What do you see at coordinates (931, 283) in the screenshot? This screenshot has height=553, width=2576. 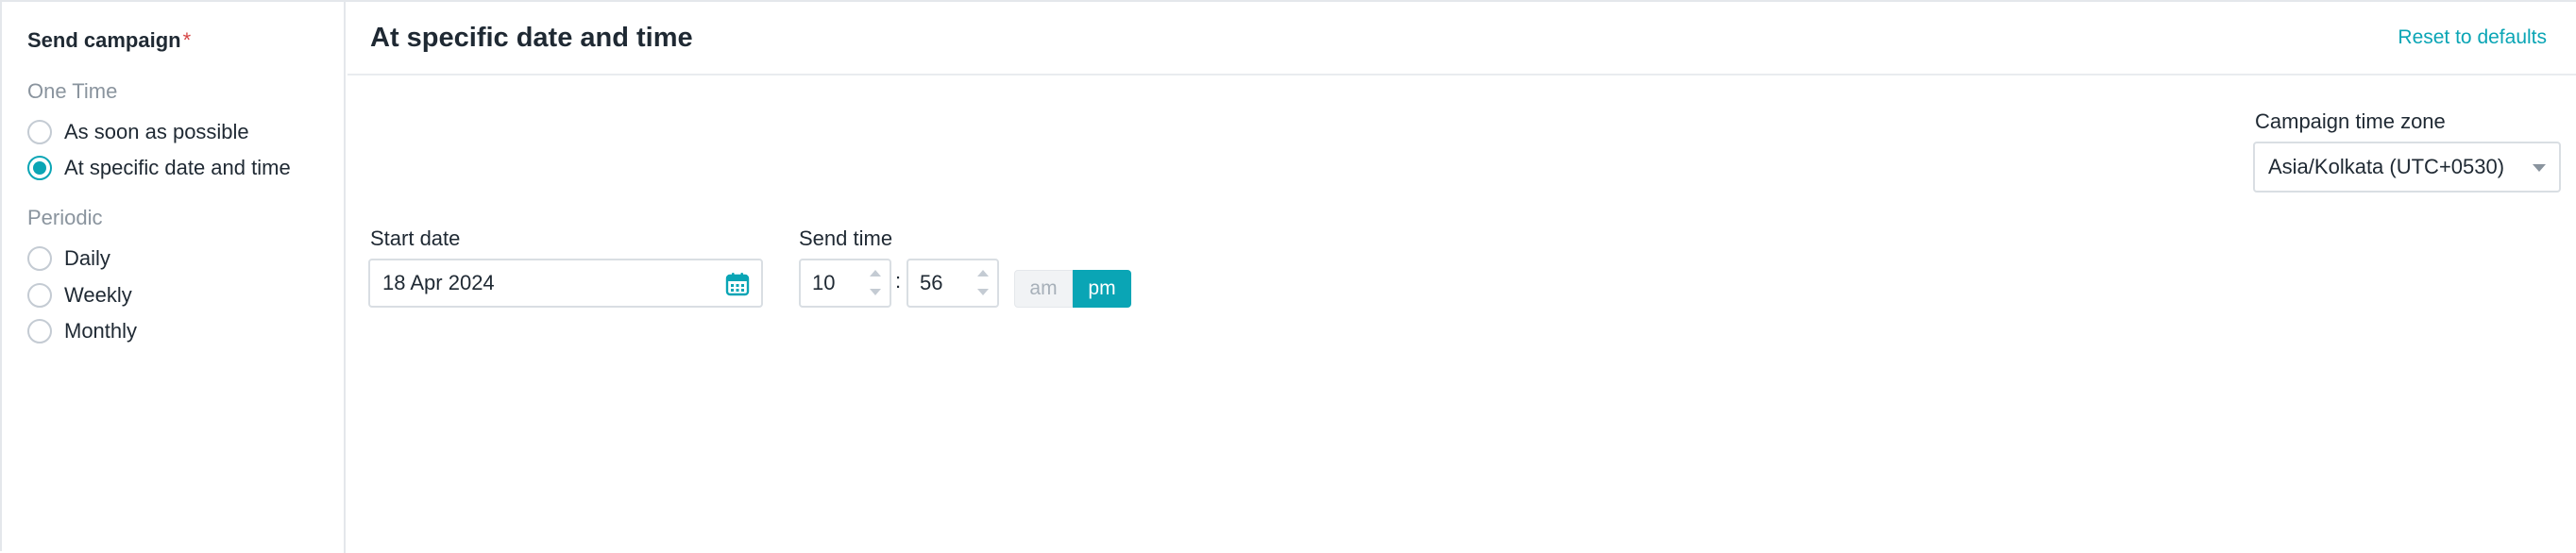 I see `minute-value: 56` at bounding box center [931, 283].